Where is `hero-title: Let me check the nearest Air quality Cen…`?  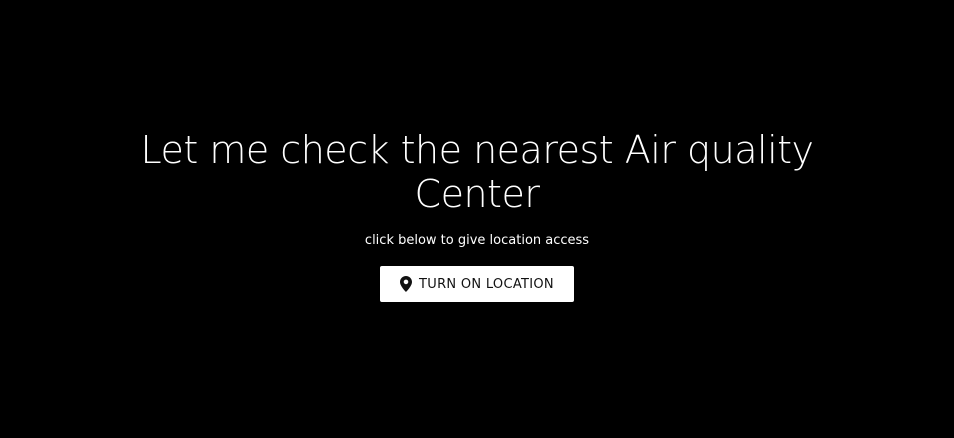 hero-title: Let me check the nearest Air quality Cen… is located at coordinates (477, 172).